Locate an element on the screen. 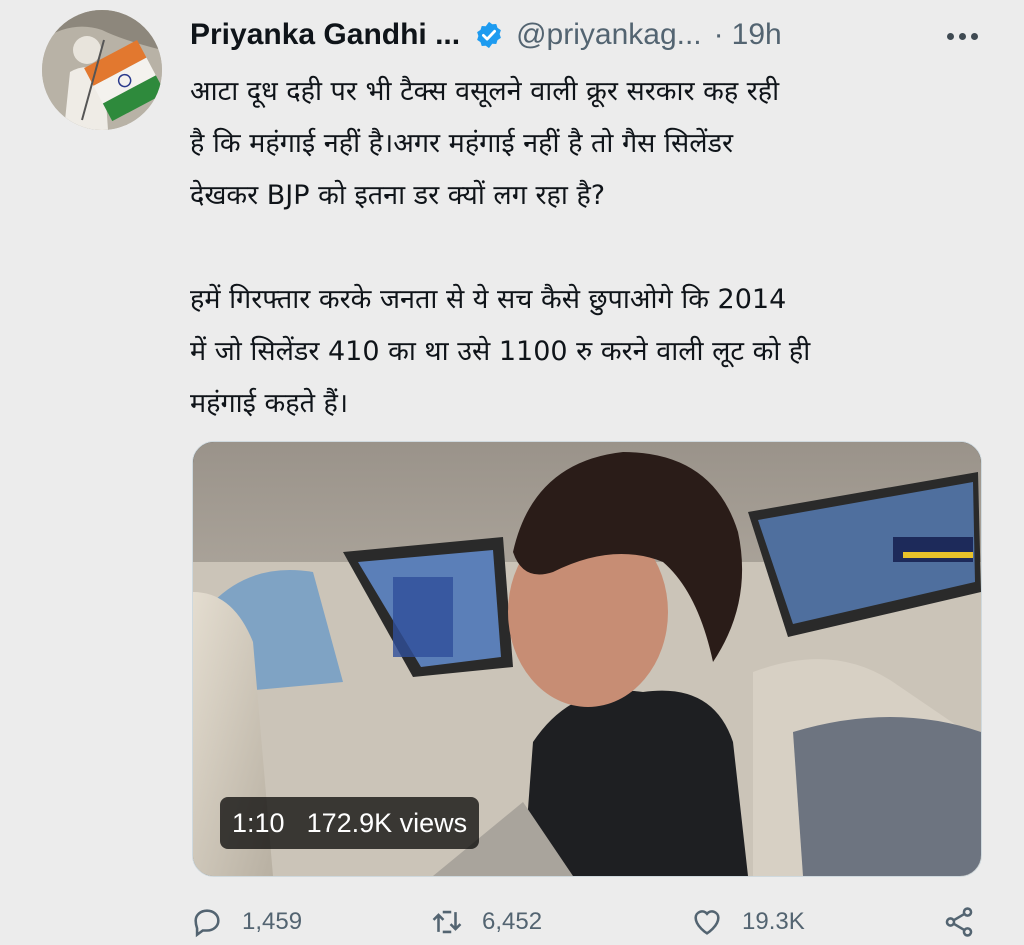 The image size is (1024, 945). video-info-badge: 1:10 172.9K views is located at coordinates (350, 823).